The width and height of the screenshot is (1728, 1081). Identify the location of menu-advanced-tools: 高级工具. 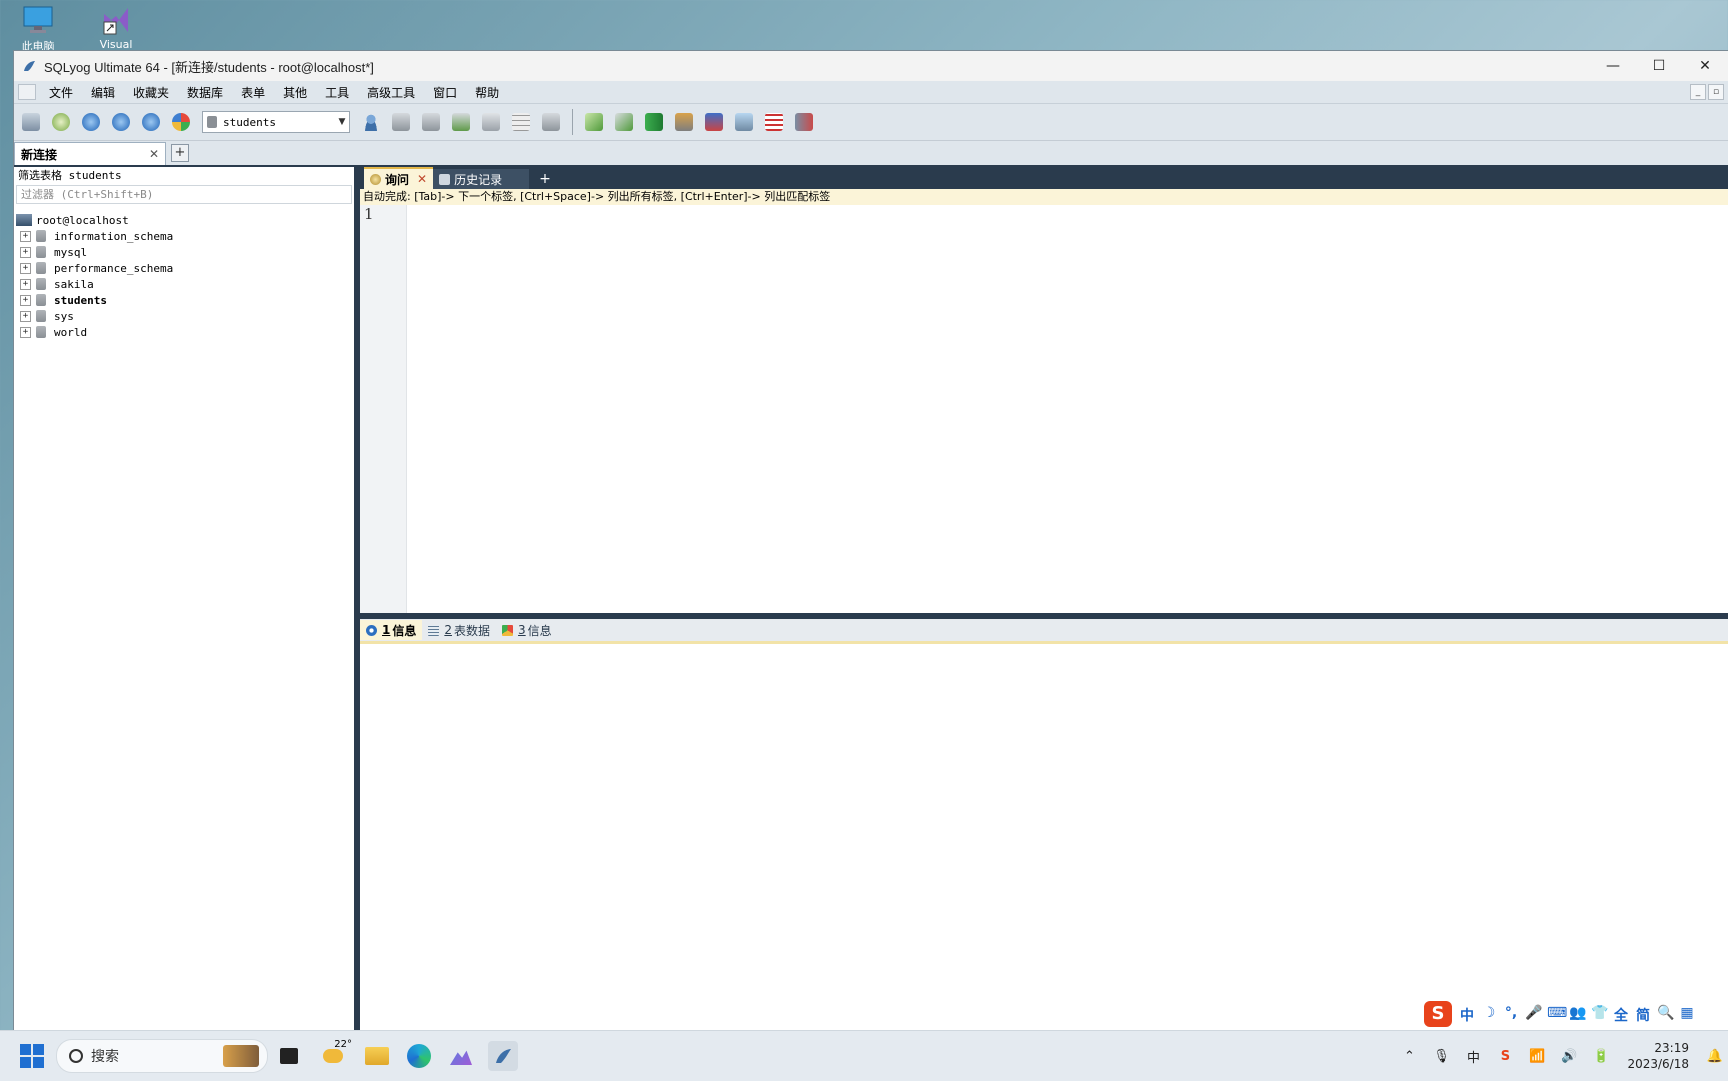
(391, 92).